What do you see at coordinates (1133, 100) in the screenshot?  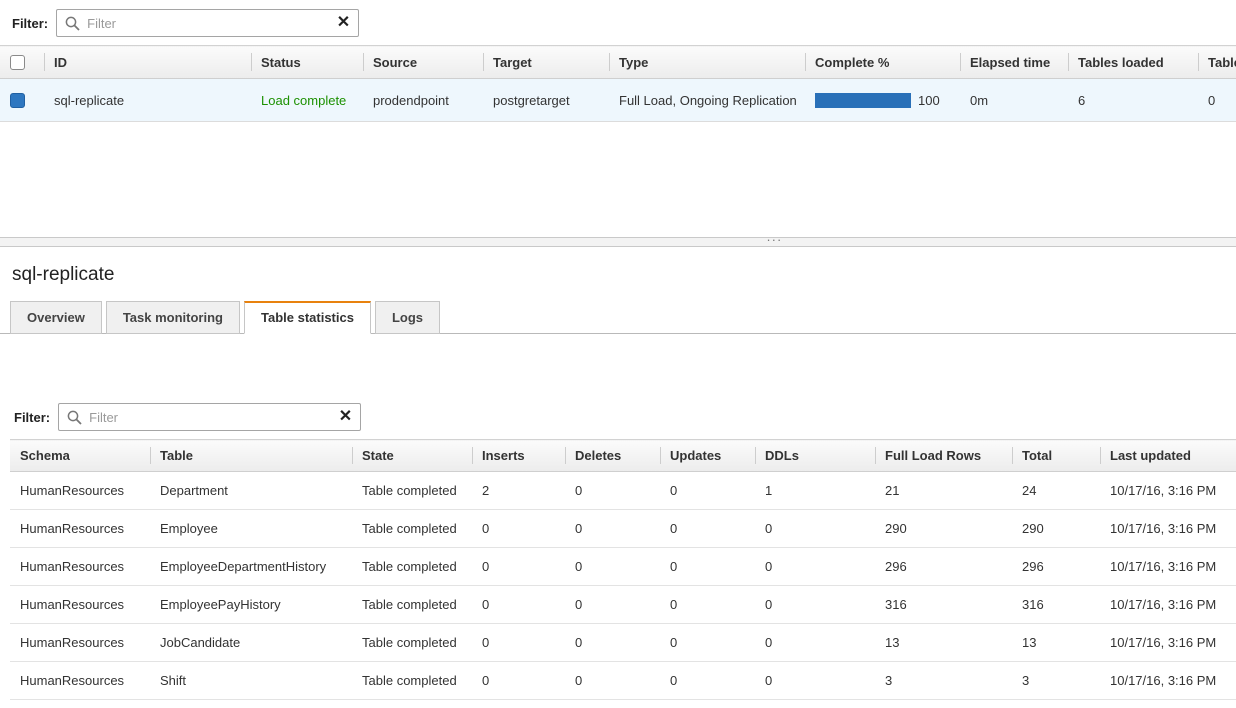 I see `task-tables-loaded: 6` at bounding box center [1133, 100].